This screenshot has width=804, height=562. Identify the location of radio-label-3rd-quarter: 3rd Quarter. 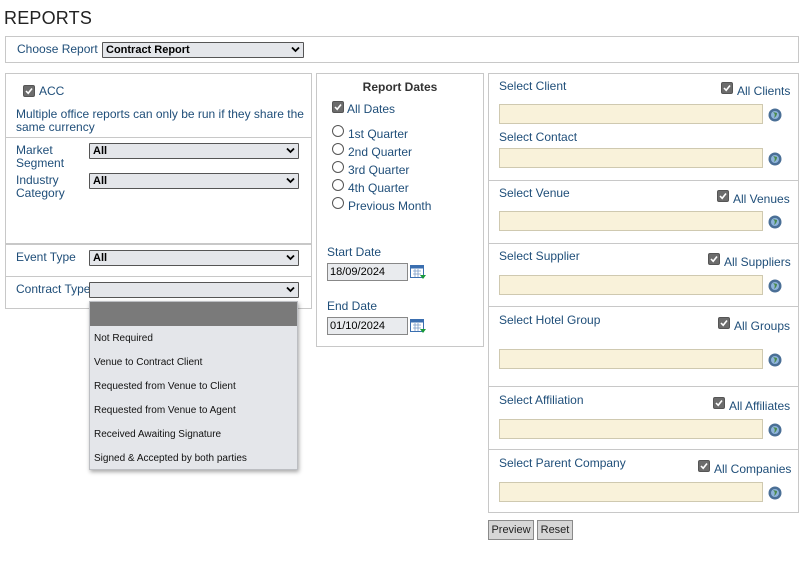
(379, 170).